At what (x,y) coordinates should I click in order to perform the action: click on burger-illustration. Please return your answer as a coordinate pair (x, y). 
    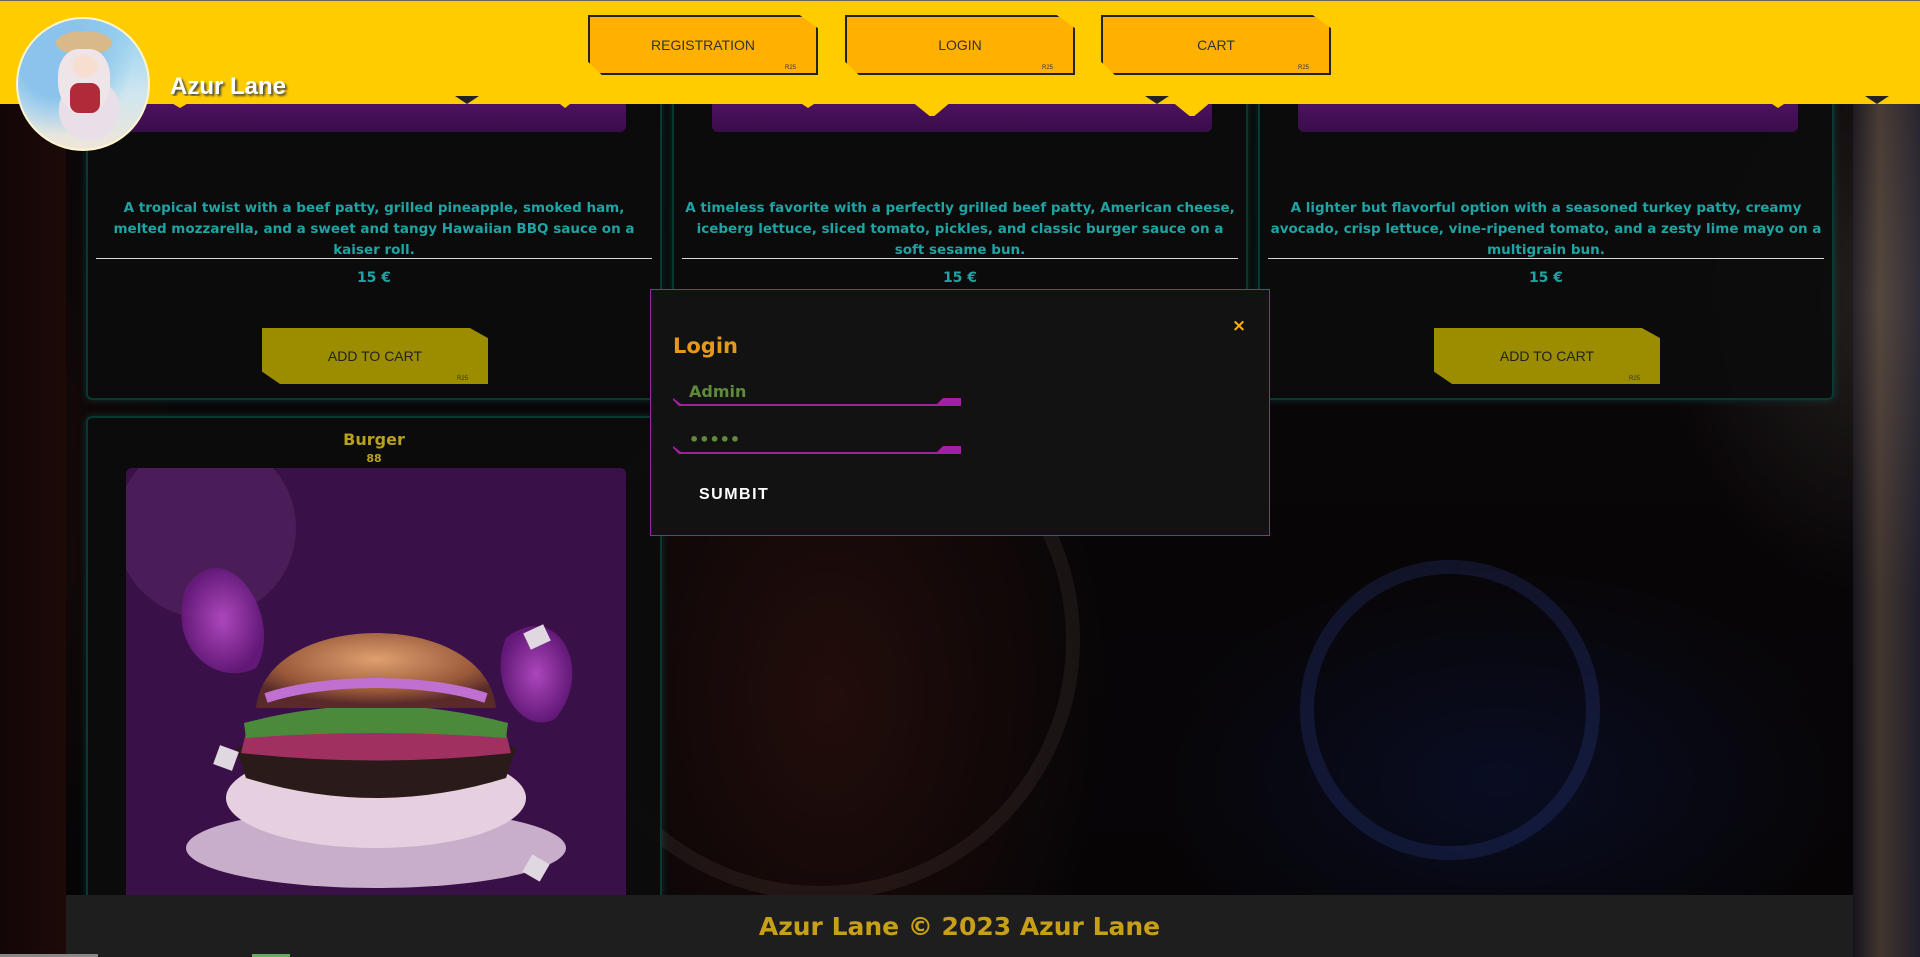
    Looking at the image, I should click on (376, 688).